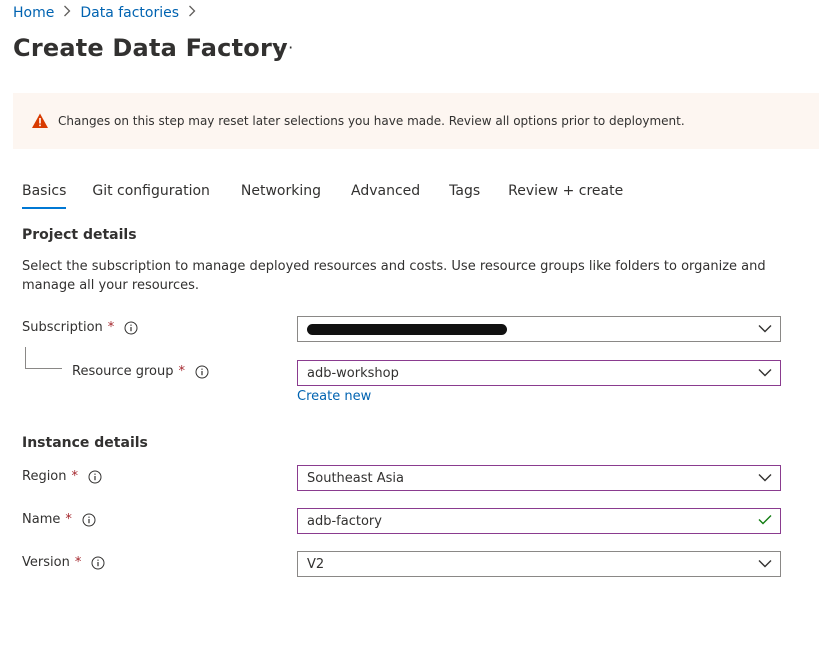  What do you see at coordinates (334, 396) in the screenshot?
I see `create-new-link: Create new` at bounding box center [334, 396].